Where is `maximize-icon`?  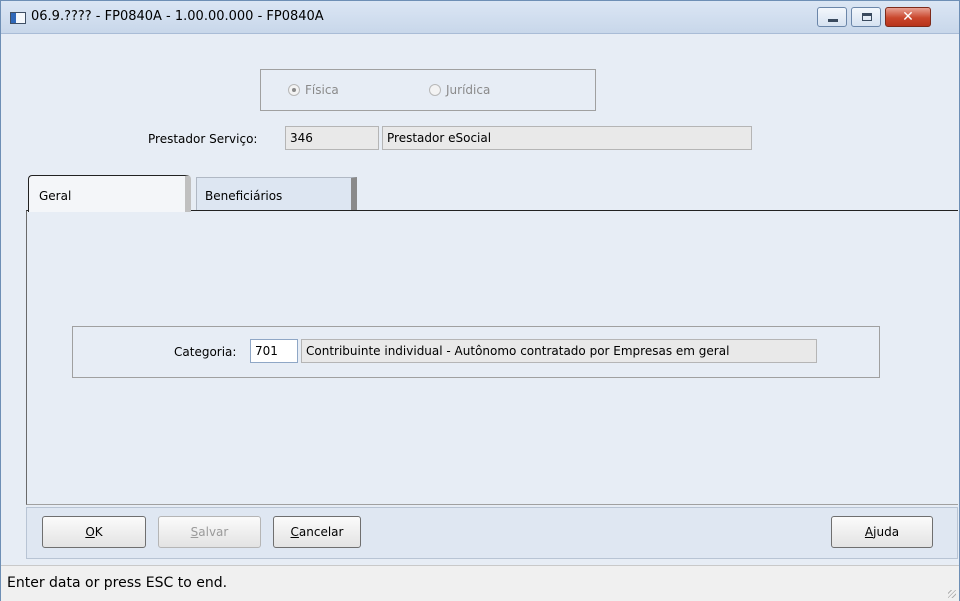 maximize-icon is located at coordinates (867, 17).